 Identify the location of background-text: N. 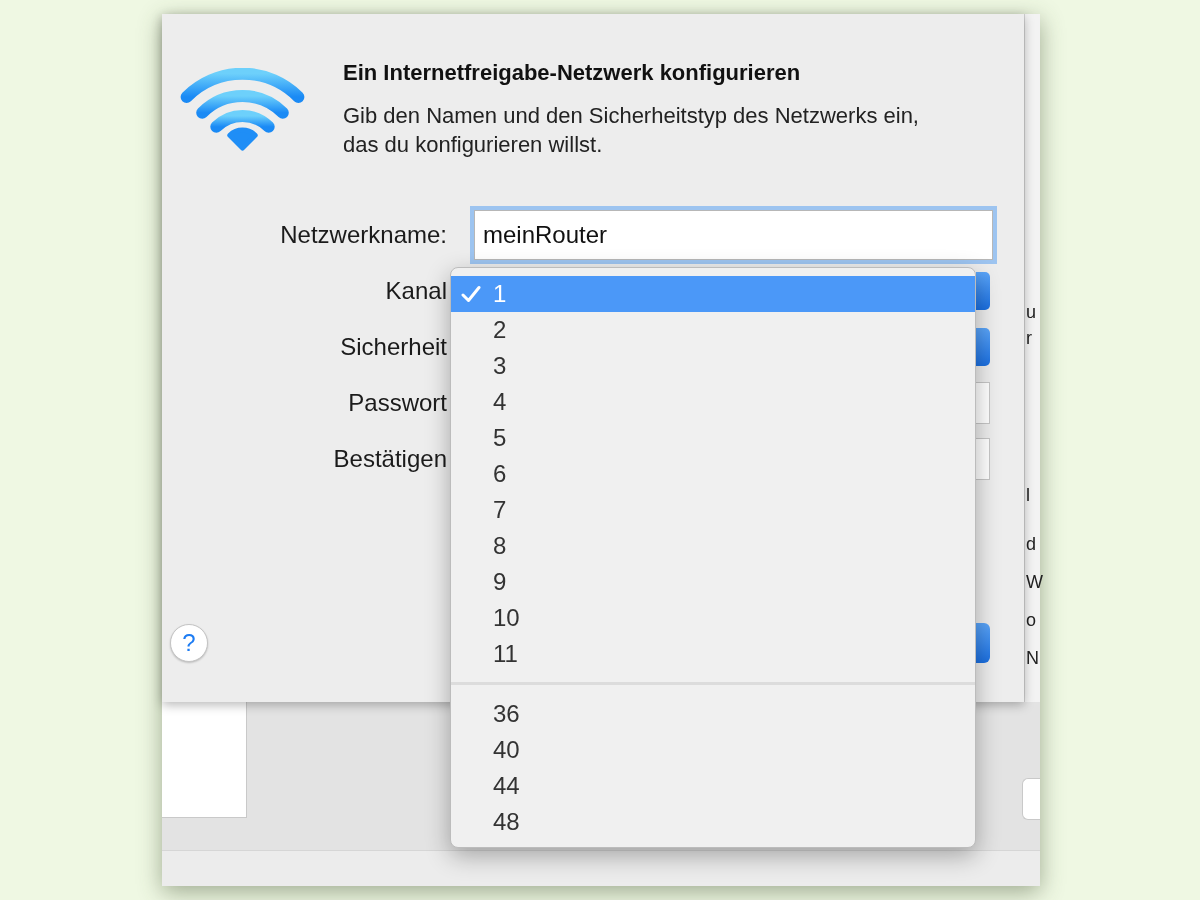
(1033, 658).